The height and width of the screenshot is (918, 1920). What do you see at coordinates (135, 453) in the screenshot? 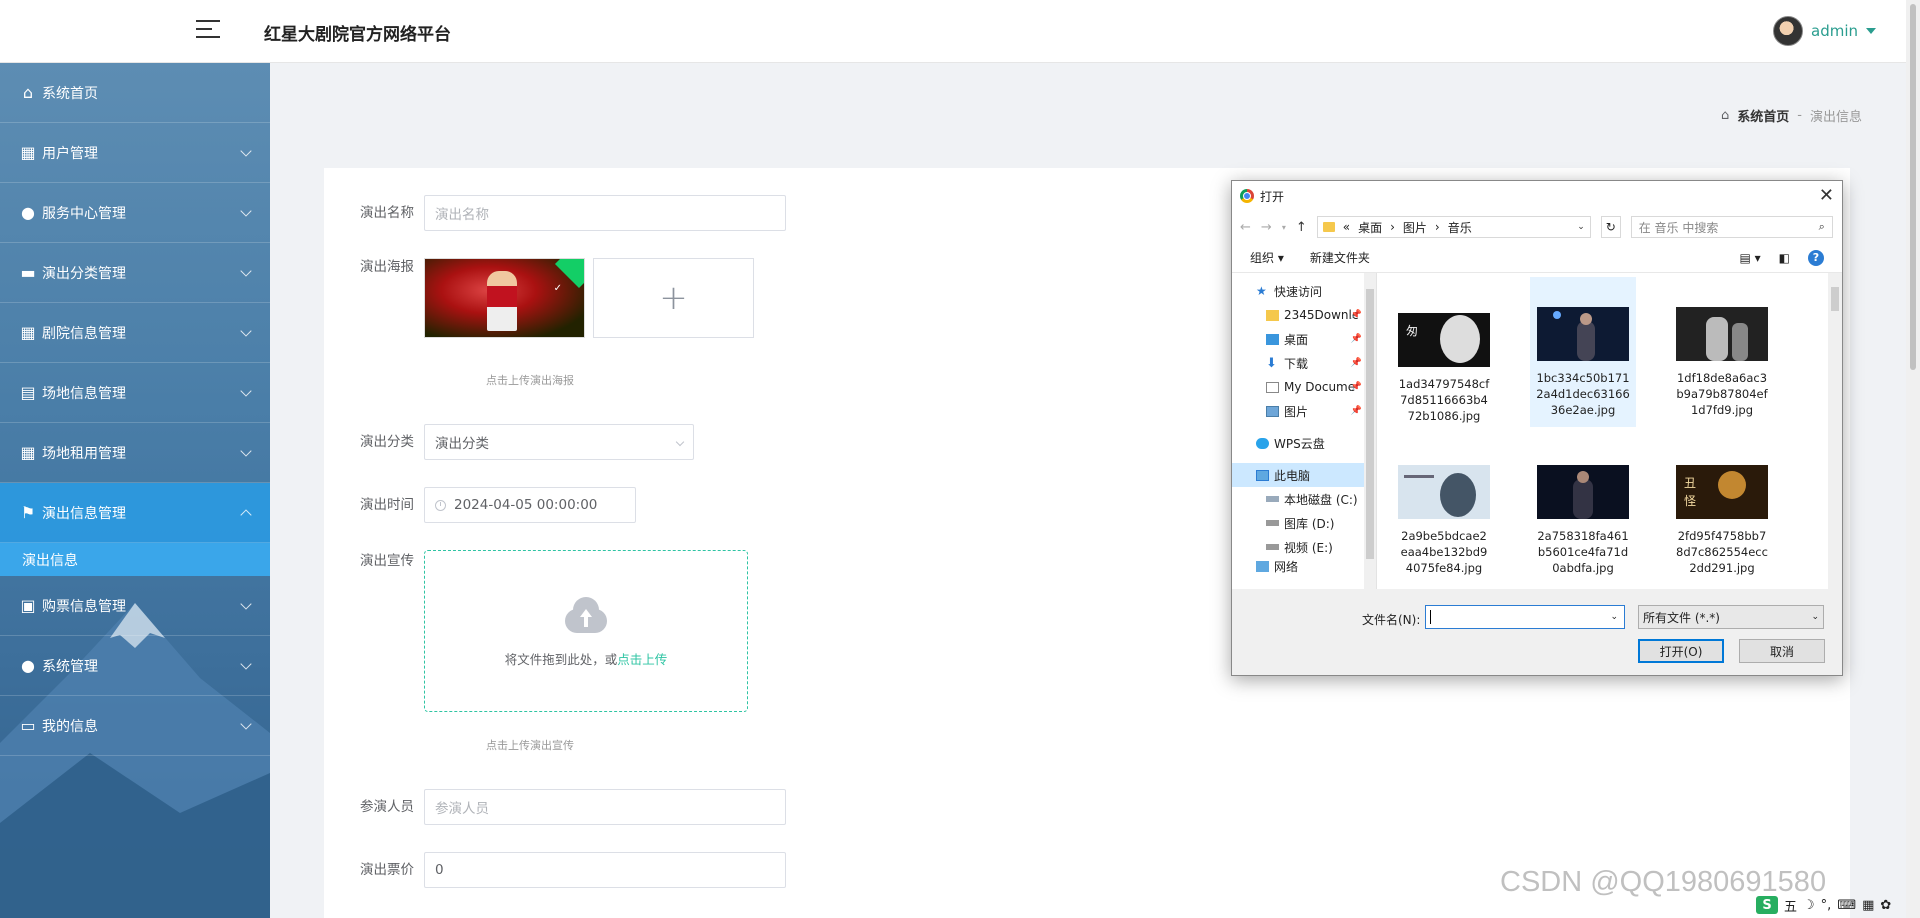
I see `sidebar-item-rental: ▦ 场地租用管理` at bounding box center [135, 453].